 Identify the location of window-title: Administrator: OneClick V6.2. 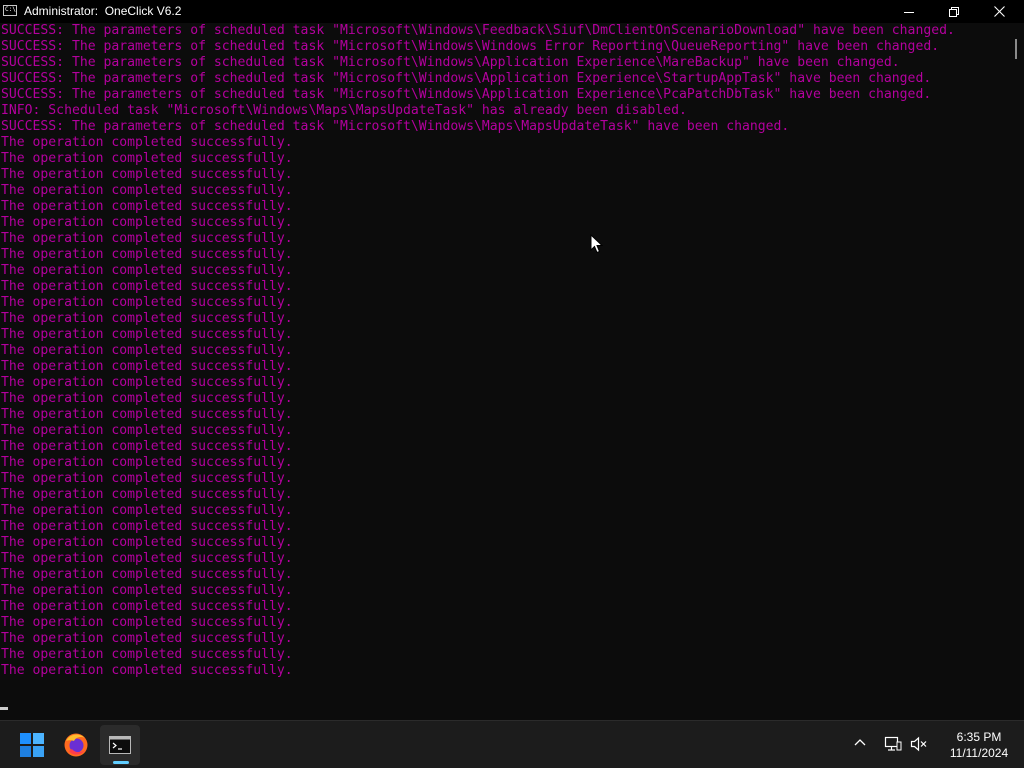
(103, 11).